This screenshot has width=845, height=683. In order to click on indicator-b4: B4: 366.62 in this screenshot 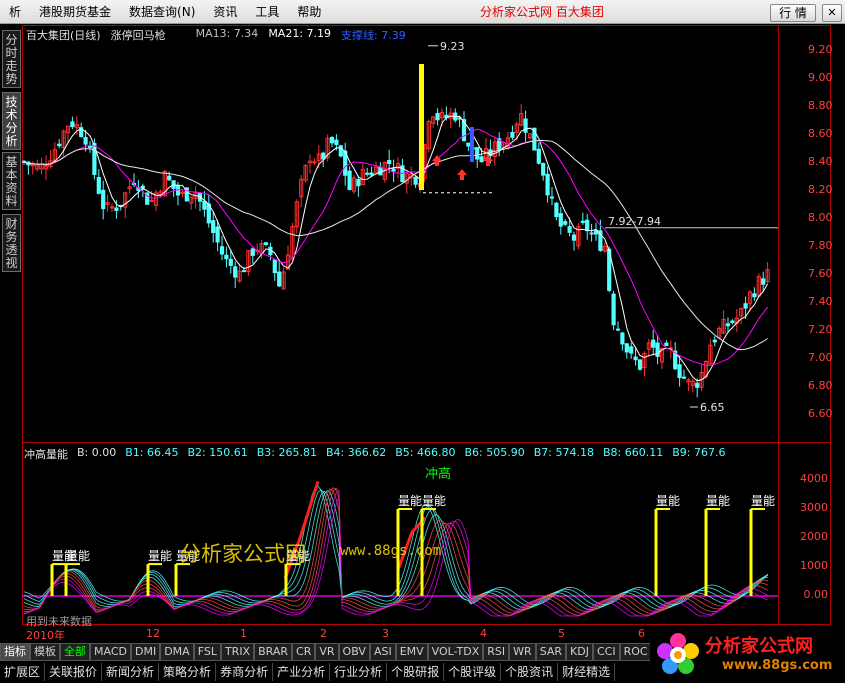, I will do `click(356, 452)`.